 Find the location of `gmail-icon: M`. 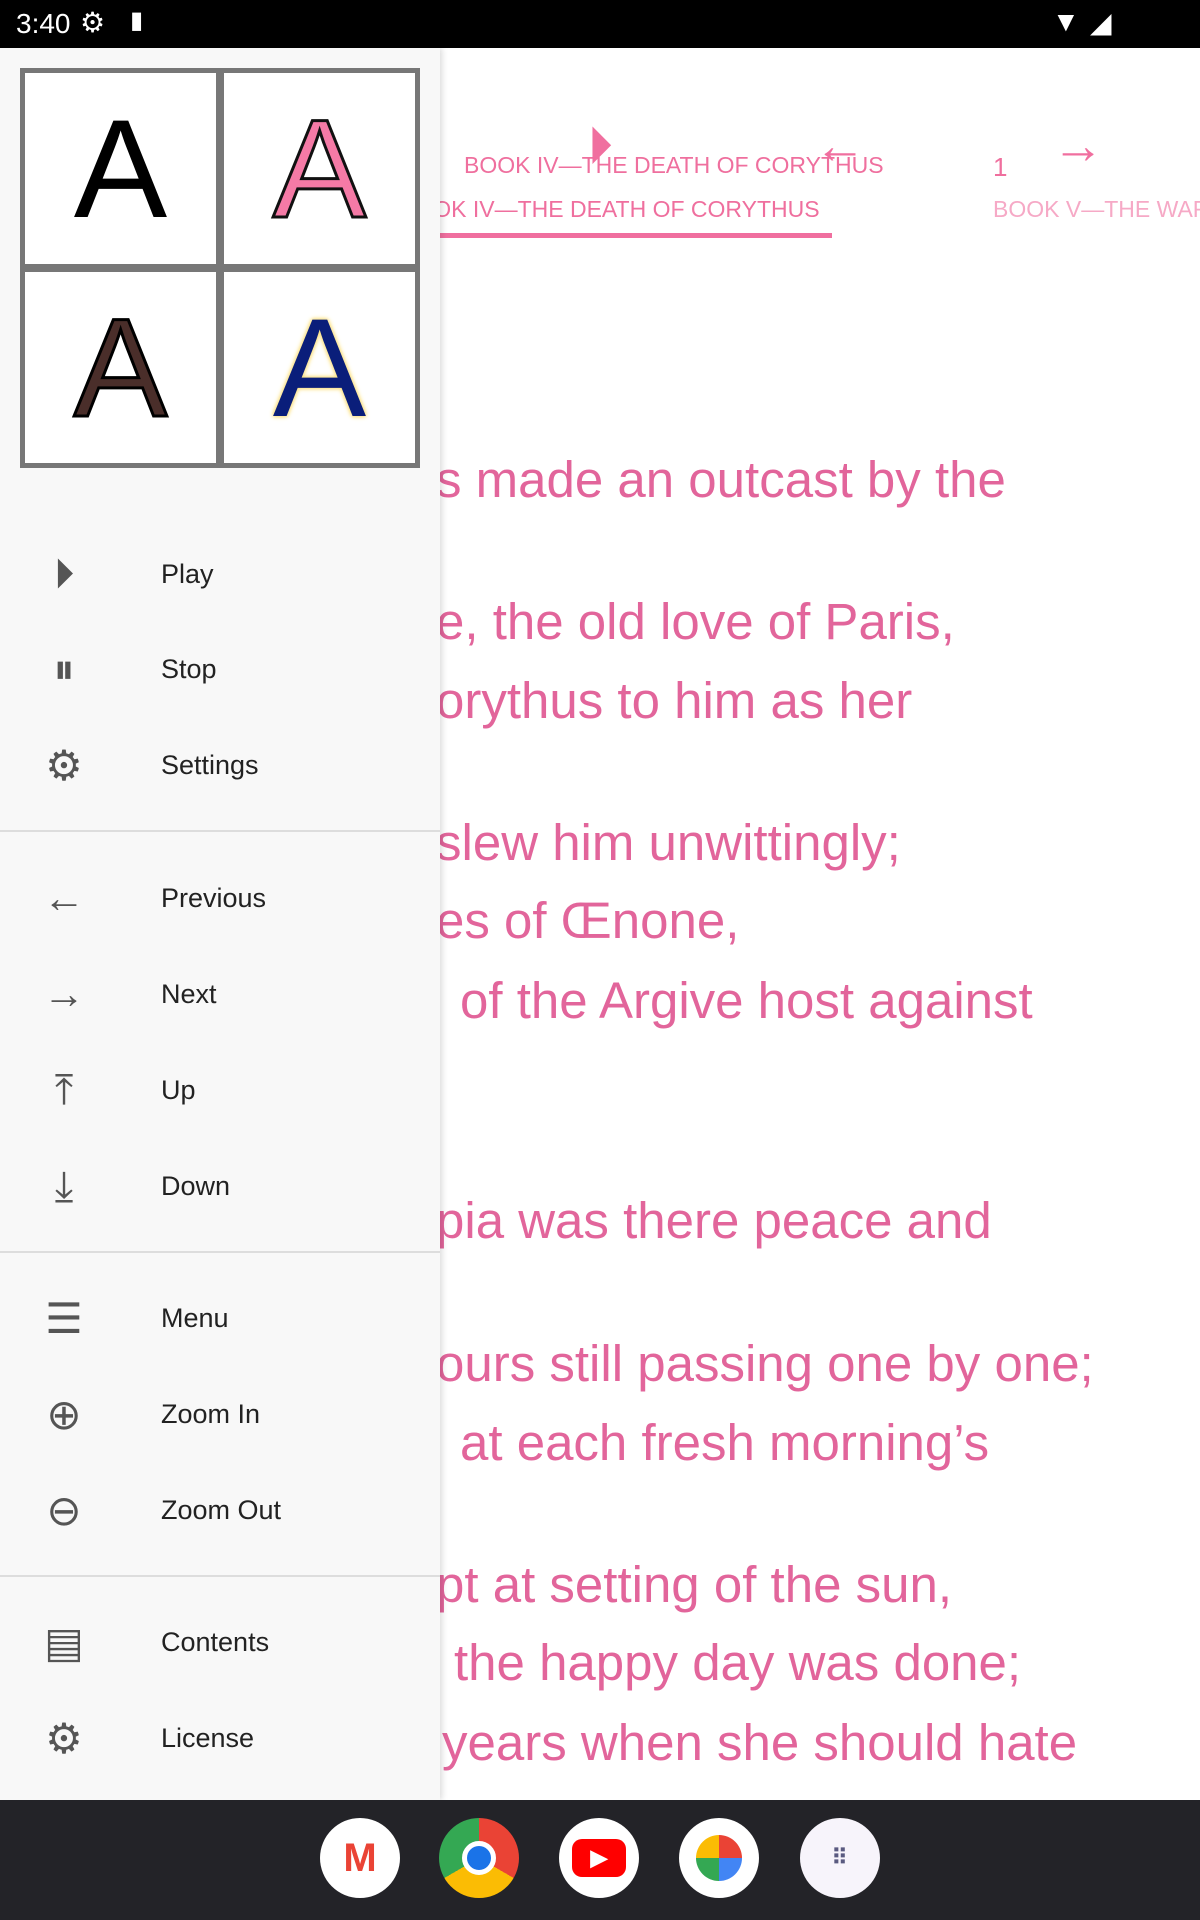

gmail-icon: M is located at coordinates (360, 1858).